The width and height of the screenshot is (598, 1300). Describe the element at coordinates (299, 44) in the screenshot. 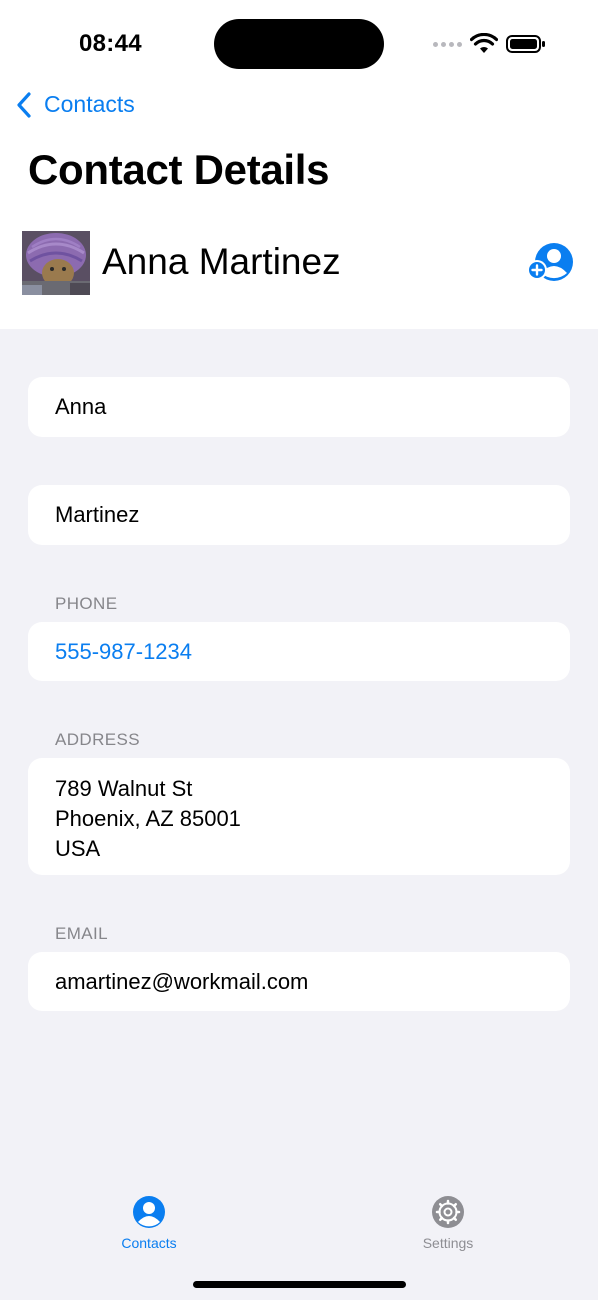

I see `dynamic-island` at that location.